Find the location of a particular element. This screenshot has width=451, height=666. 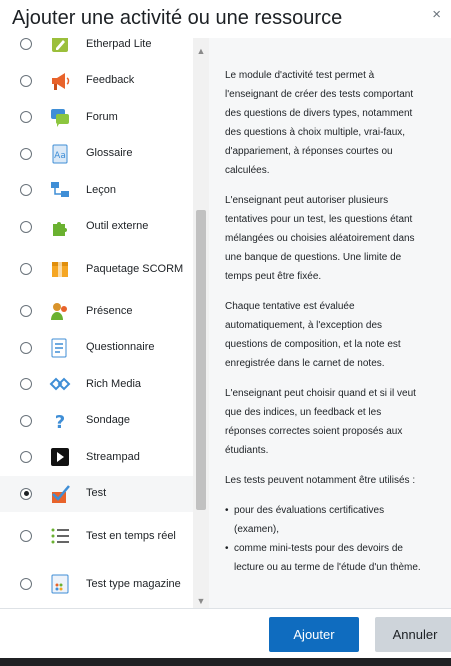

svg-text: Aa is located at coordinates (60, 156).